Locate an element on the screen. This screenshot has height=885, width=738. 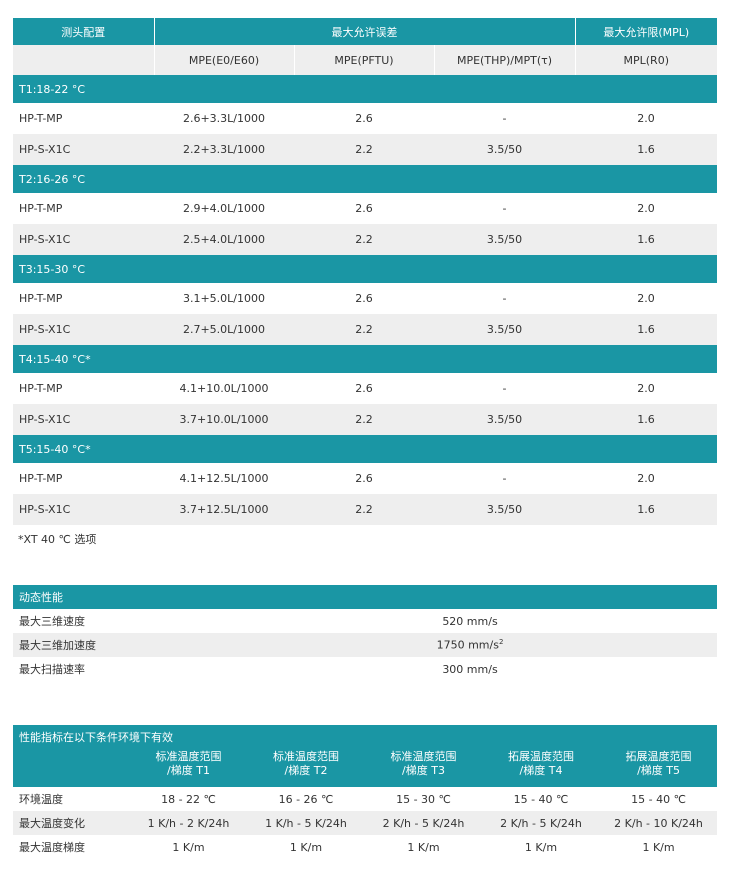
table-row: HP-T-MP 4.1+12.5L/1000 2.6 - 2.0 is located at coordinates (365, 478).